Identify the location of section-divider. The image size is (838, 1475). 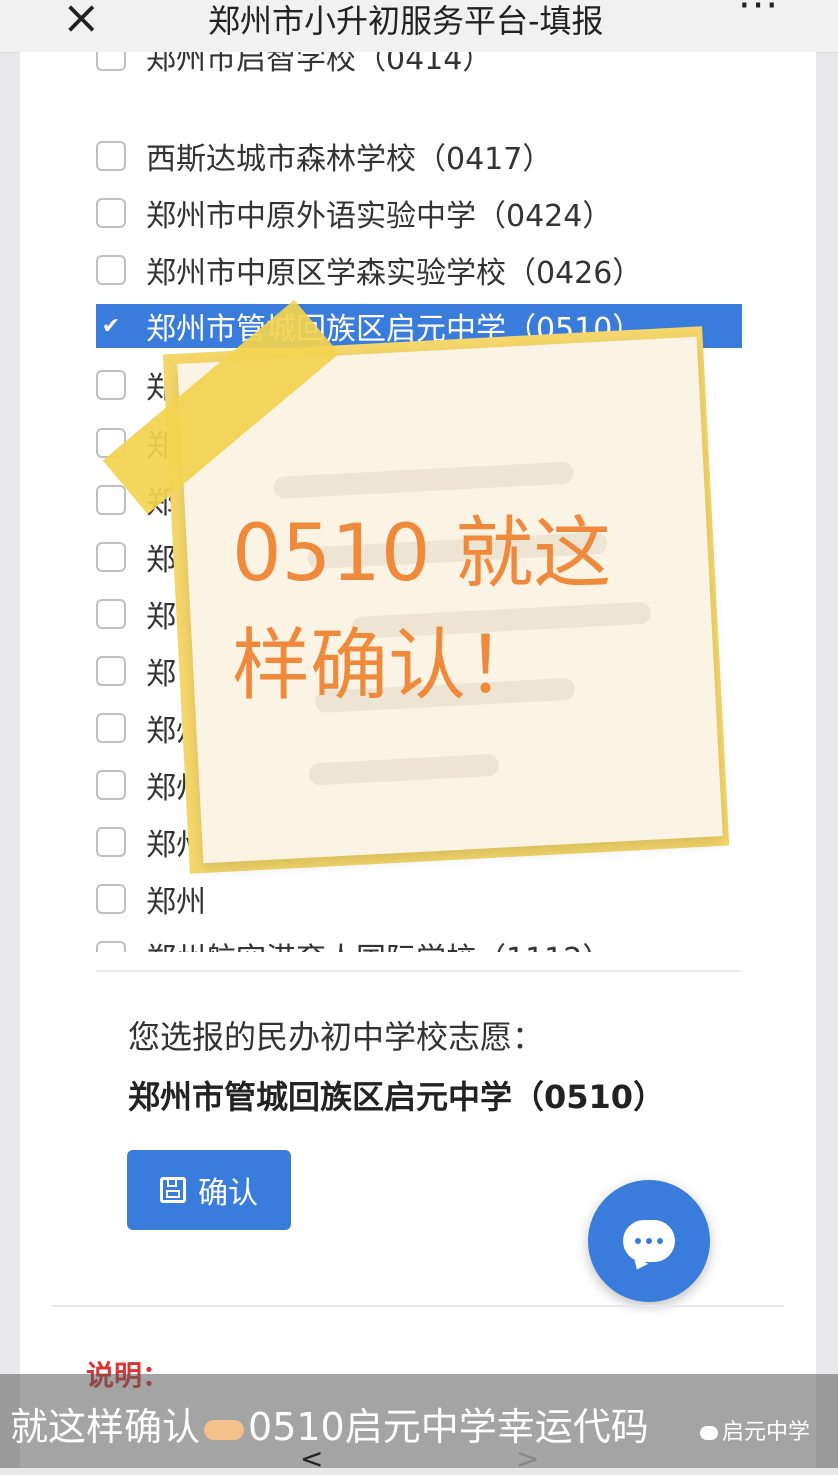
(418, 1306).